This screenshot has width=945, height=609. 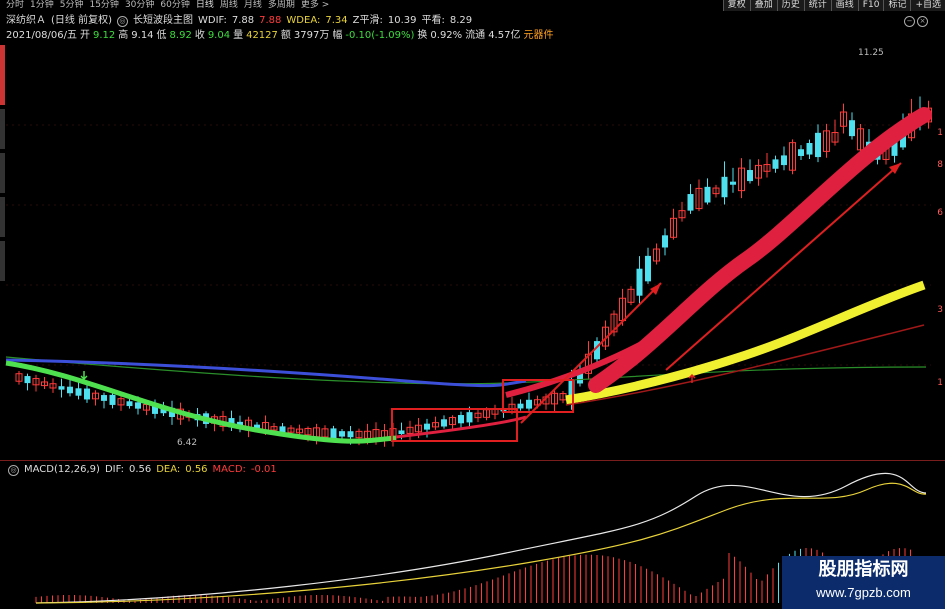 I want to click on adjust-button: 复权, so click(x=736, y=5).